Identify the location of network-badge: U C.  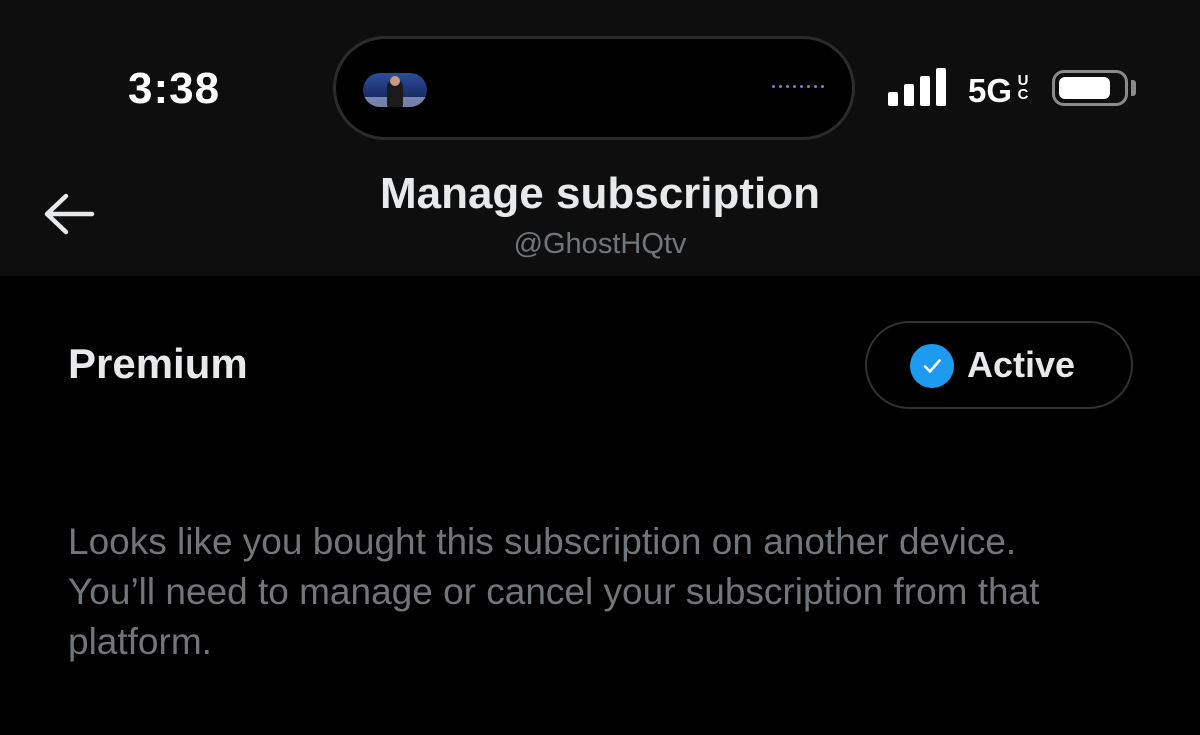
(1023, 88).